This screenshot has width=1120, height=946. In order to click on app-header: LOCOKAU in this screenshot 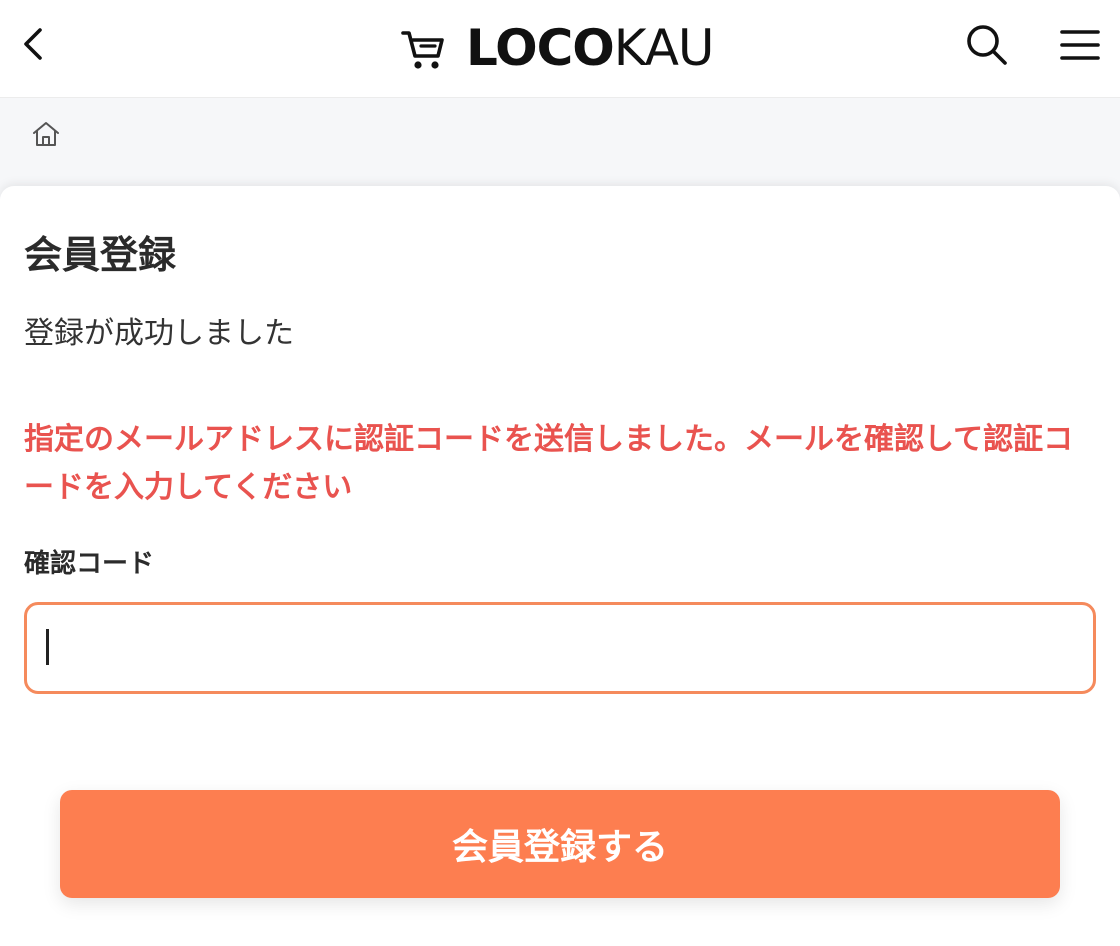, I will do `click(560, 49)`.